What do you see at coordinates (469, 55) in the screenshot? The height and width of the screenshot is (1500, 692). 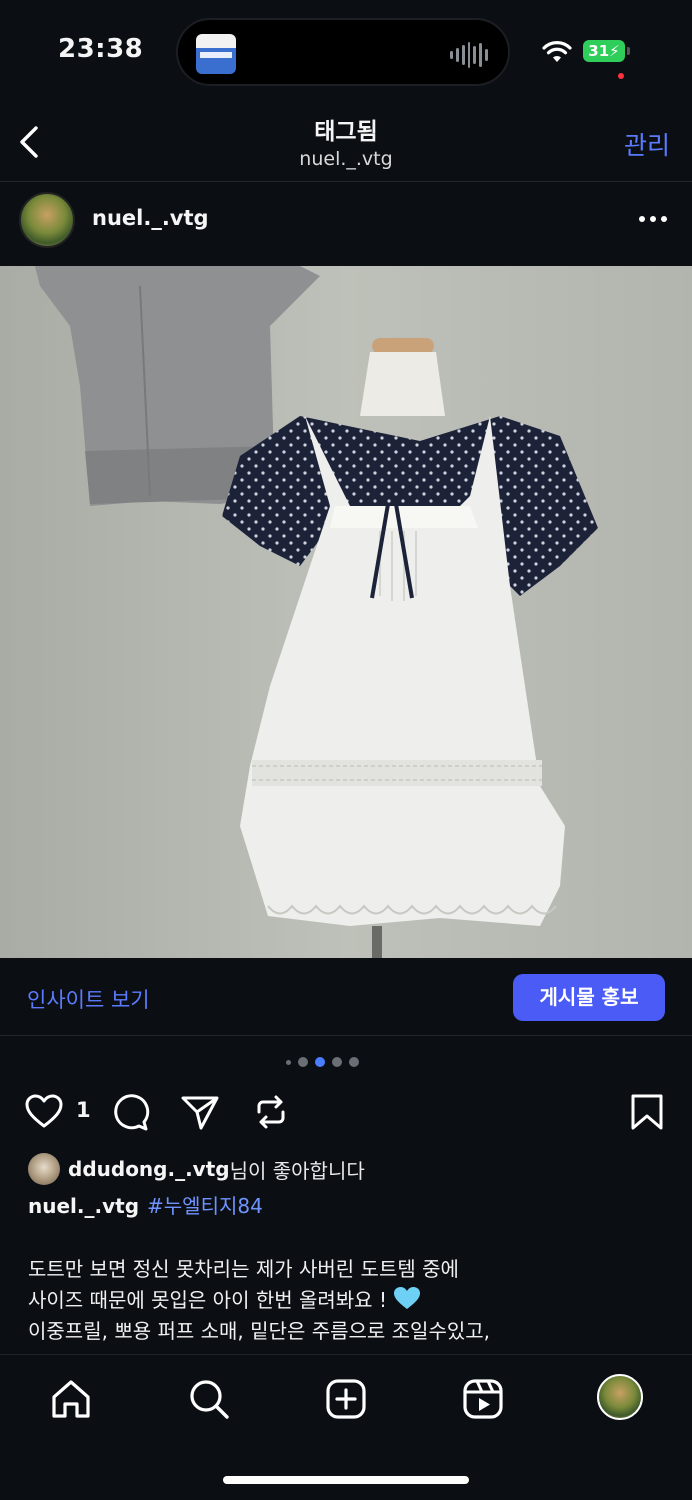 I see `audio-wave-icon` at bounding box center [469, 55].